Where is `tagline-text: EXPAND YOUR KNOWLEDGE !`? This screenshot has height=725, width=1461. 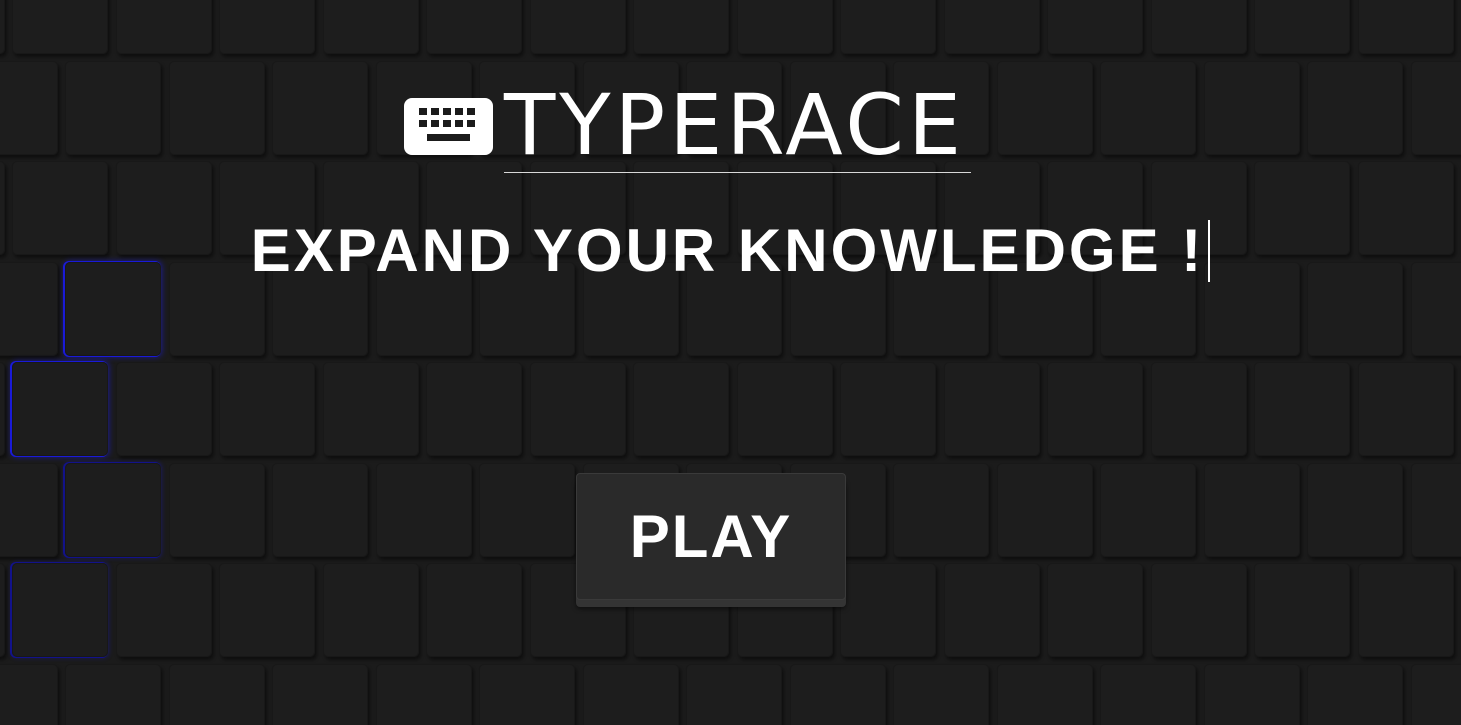 tagline-text: EXPAND YOUR KNOWLEDGE ! is located at coordinates (731, 251).